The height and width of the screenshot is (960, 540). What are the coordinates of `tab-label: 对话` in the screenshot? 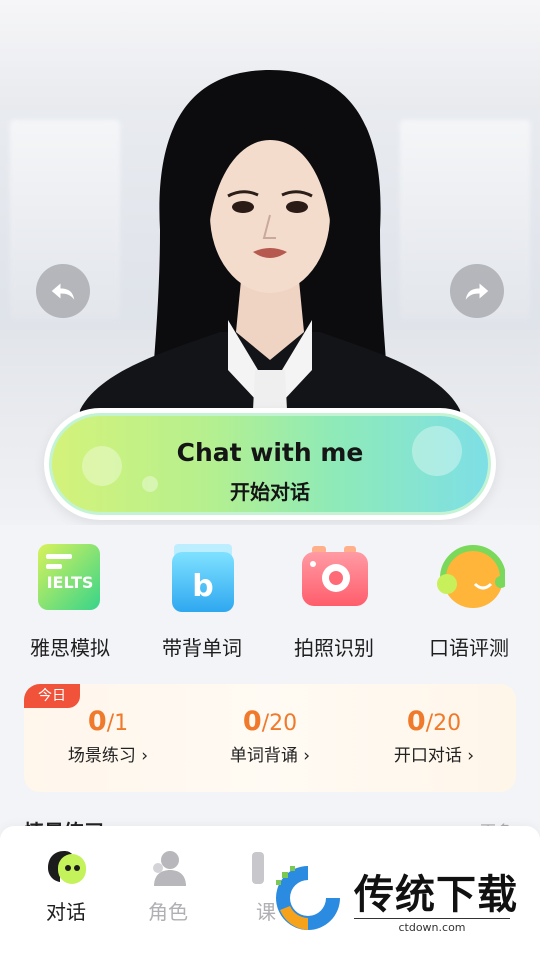 It's located at (66, 912).